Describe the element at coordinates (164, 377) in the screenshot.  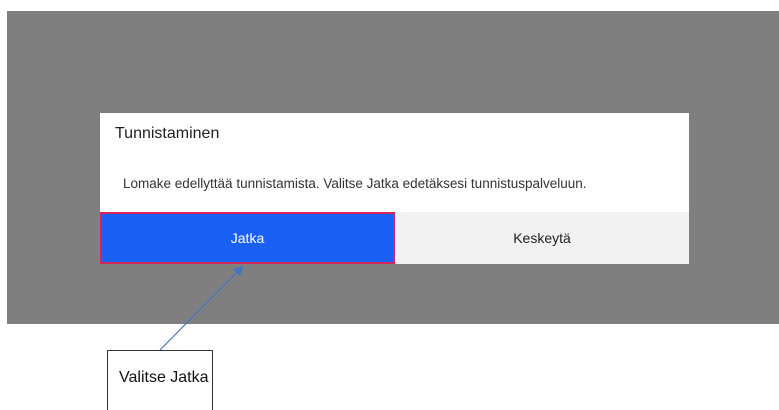
I see `callout-text: Valitse Jatka` at that location.